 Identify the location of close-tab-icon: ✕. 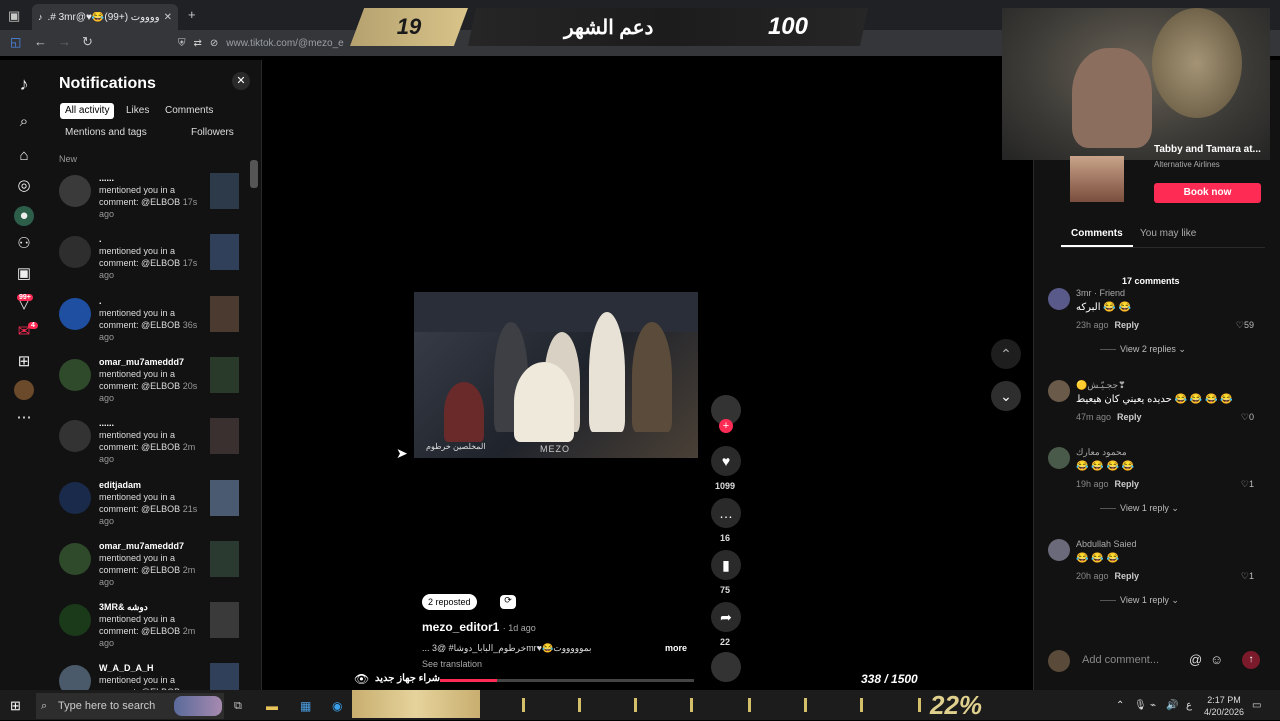
(168, 17).